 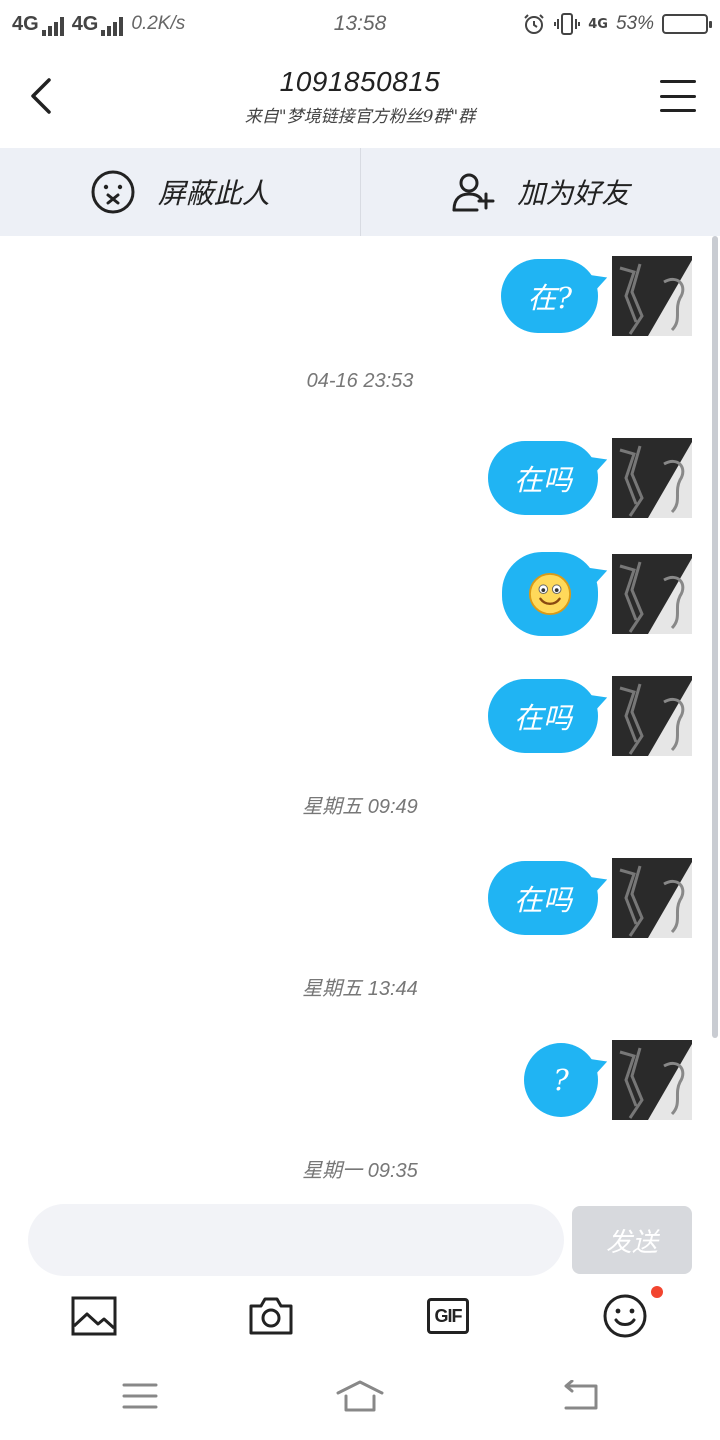 I want to click on gif-icon: GIF, so click(x=448, y=1316).